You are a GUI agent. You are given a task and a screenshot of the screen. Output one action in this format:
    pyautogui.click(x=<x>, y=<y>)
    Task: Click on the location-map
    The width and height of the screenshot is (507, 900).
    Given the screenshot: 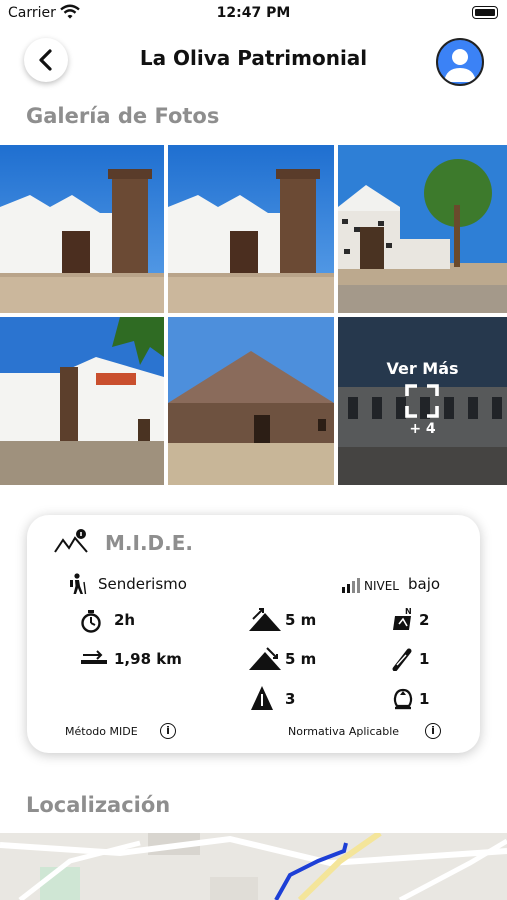 What is the action you would take?
    pyautogui.click(x=253, y=866)
    